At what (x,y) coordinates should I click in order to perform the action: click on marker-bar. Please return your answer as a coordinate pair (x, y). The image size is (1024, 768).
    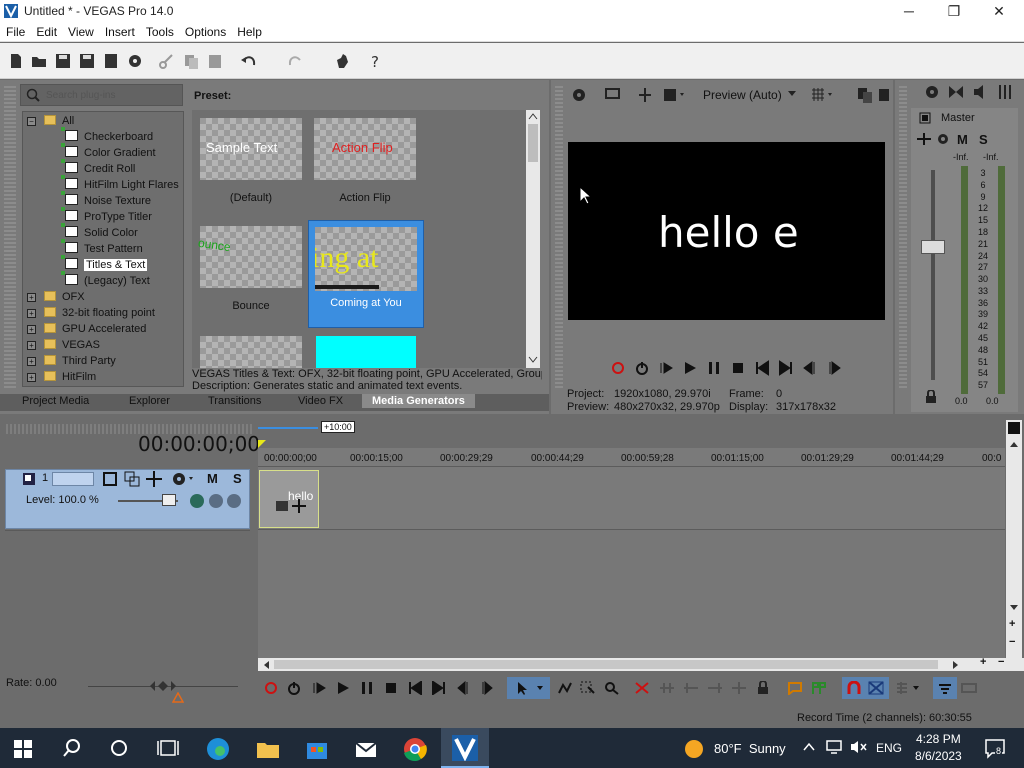
    Looking at the image, I should click on (288, 425).